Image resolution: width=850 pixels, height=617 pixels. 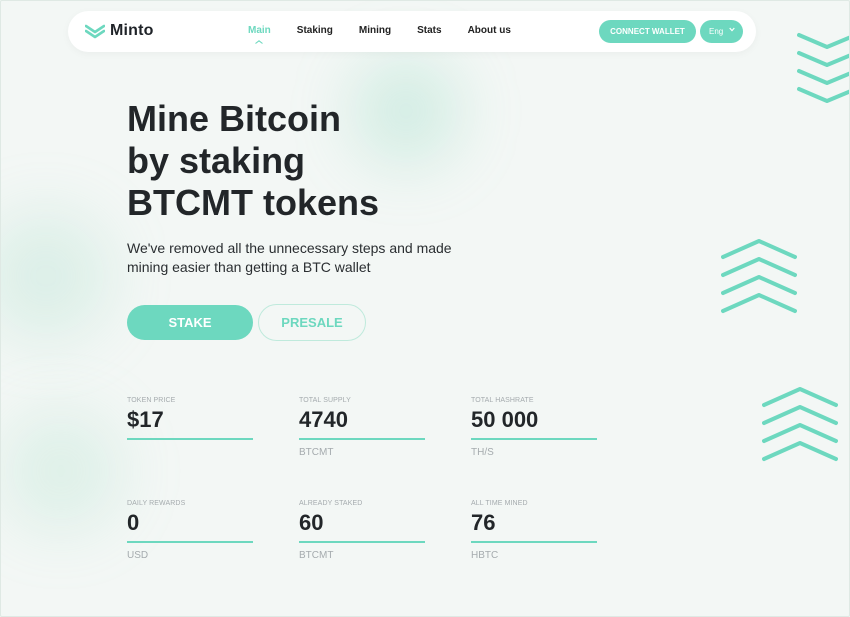 What do you see at coordinates (499, 503) in the screenshot?
I see `stat-label: ALL TIME MINED` at bounding box center [499, 503].